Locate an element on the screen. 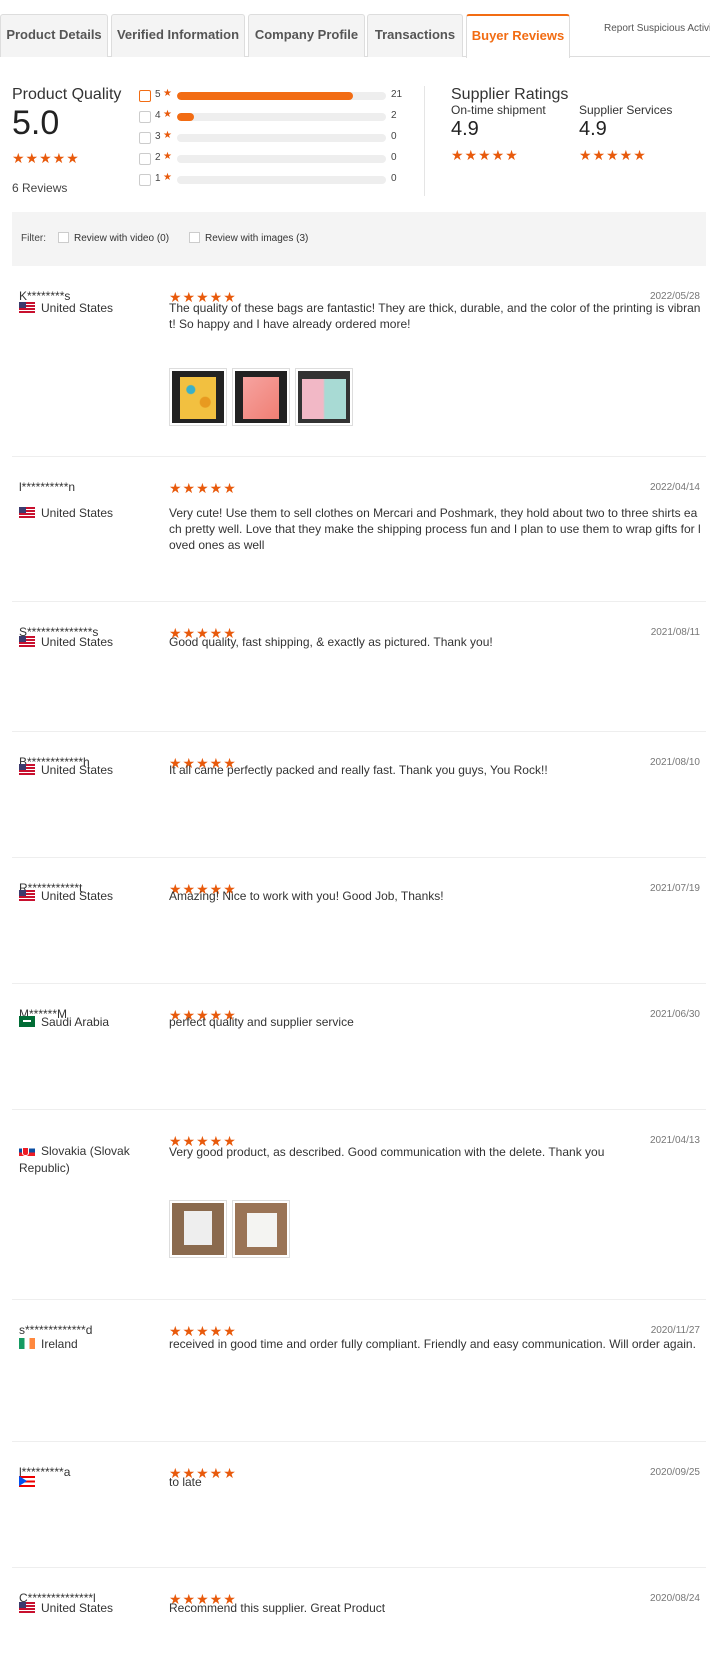  rating-row-3-star: 3 ★ 0 is located at coordinates (271, 138).